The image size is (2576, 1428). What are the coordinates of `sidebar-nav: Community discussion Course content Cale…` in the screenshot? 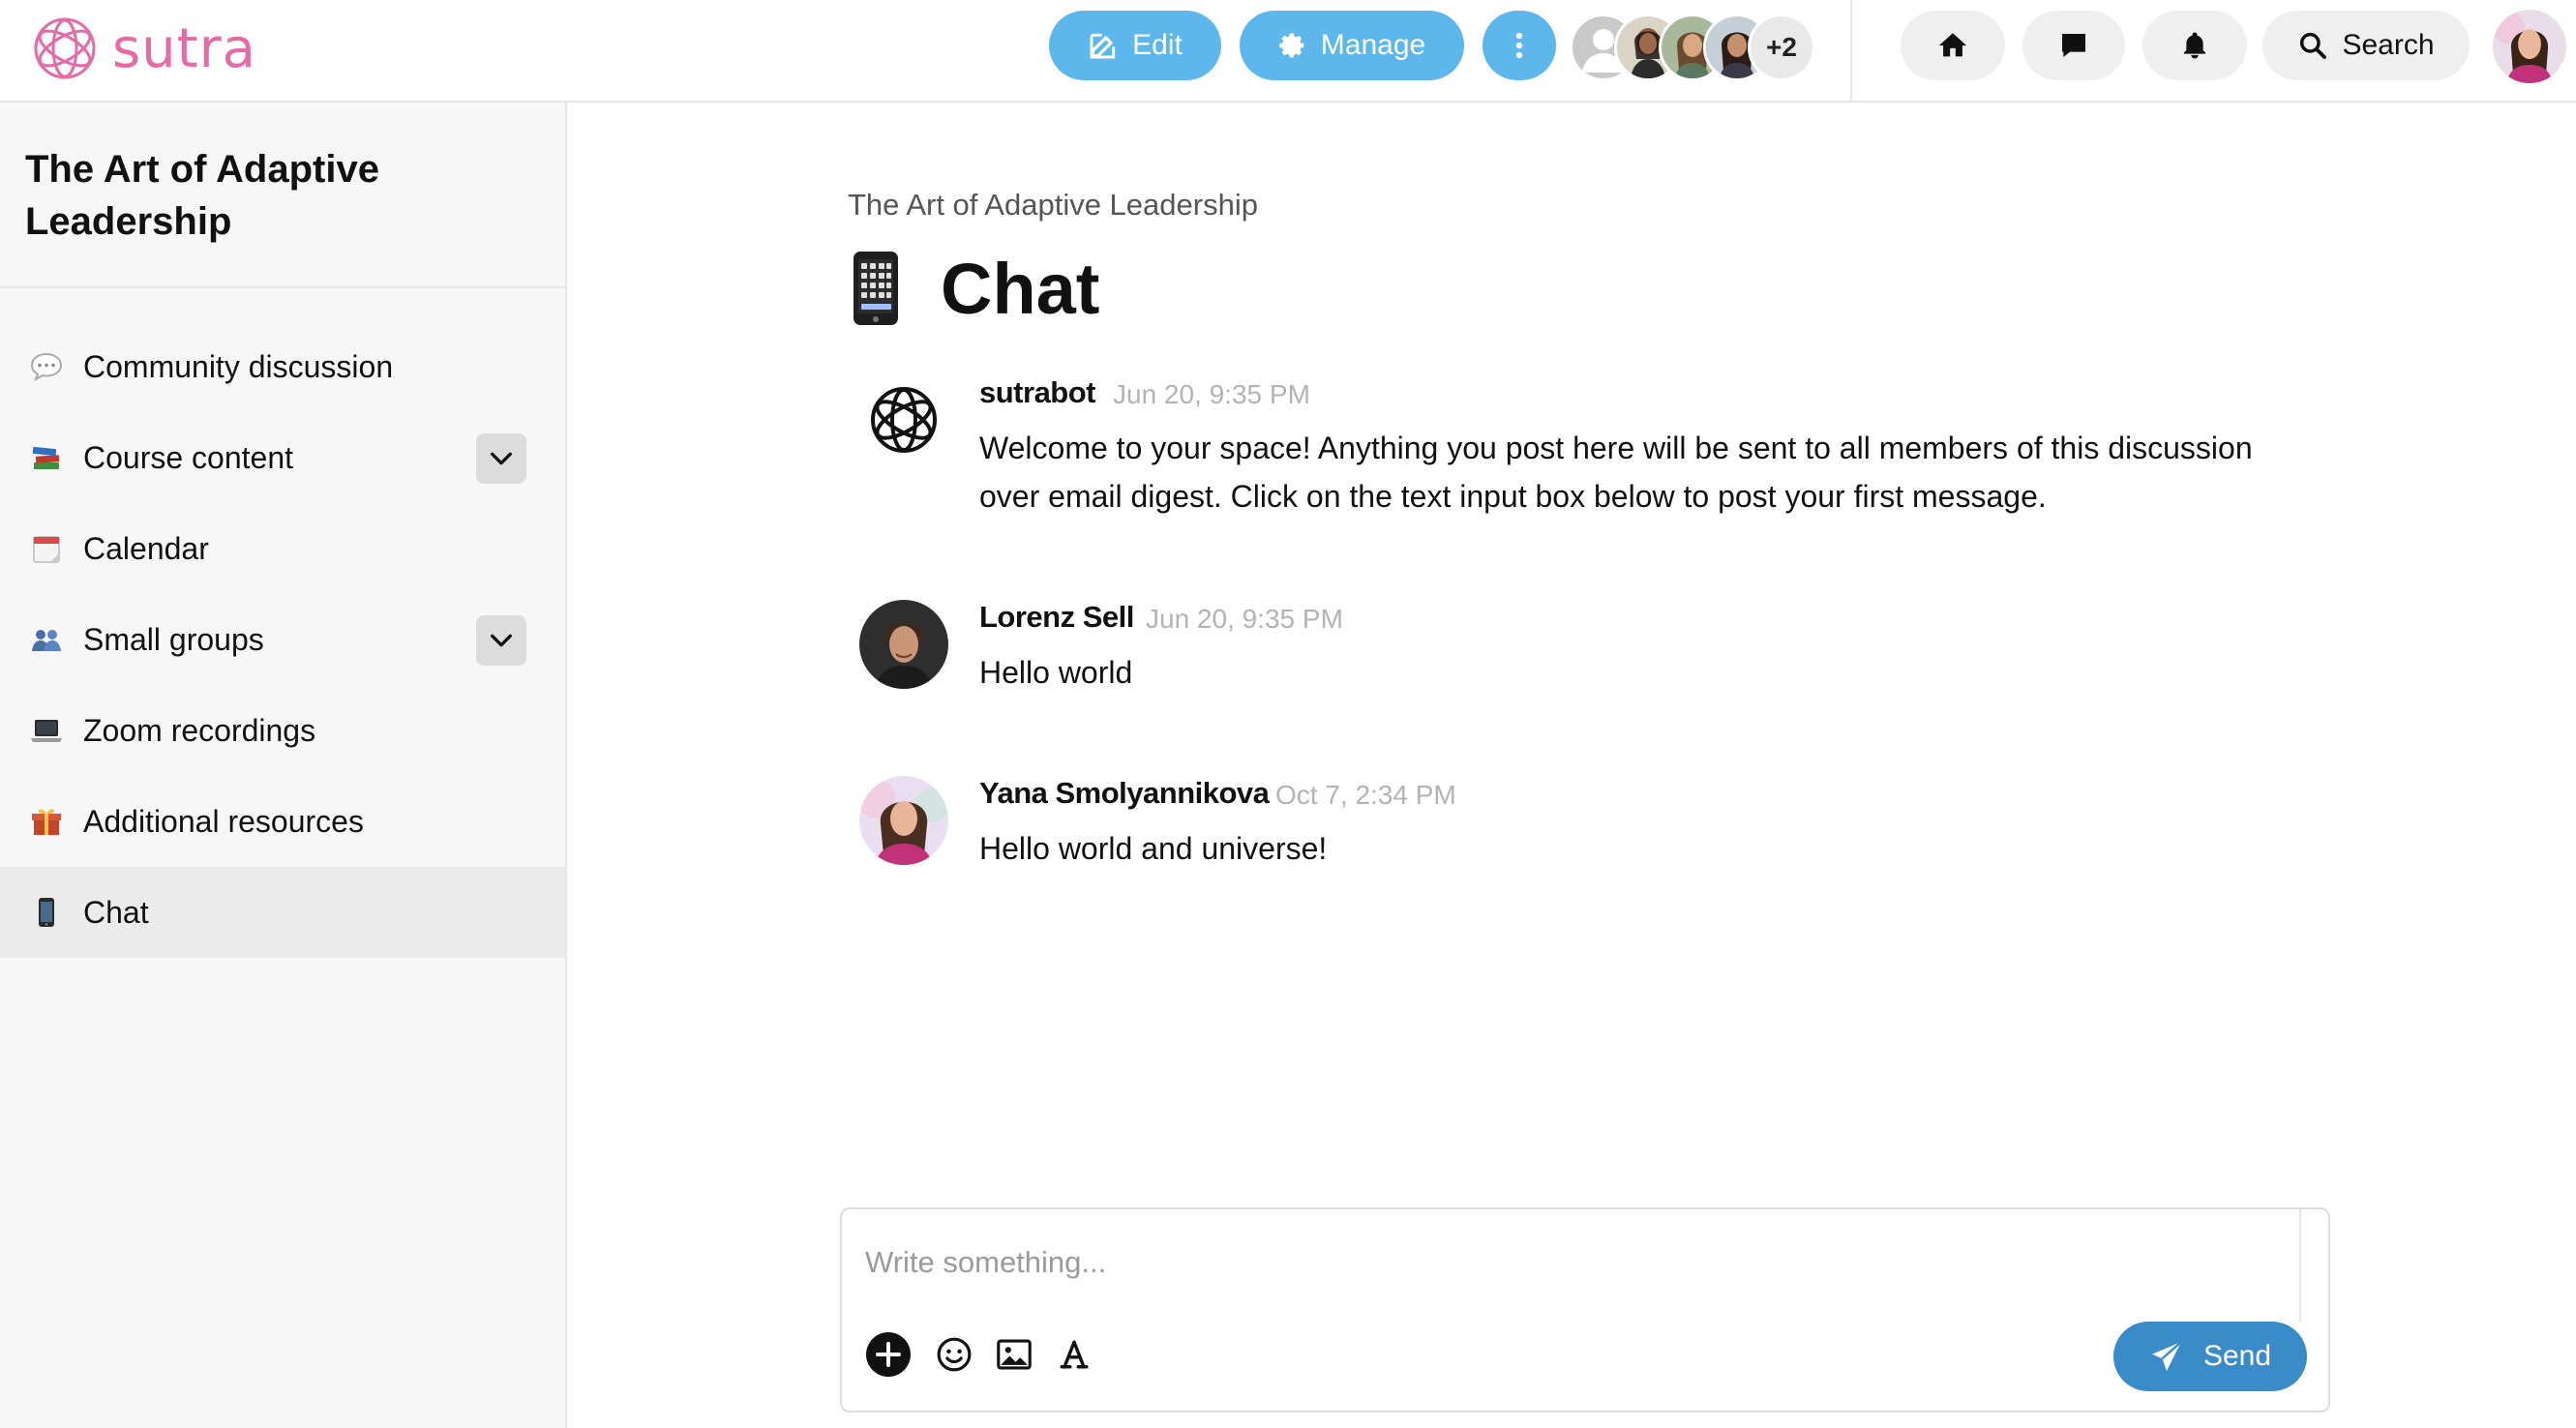 It's located at (282, 640).